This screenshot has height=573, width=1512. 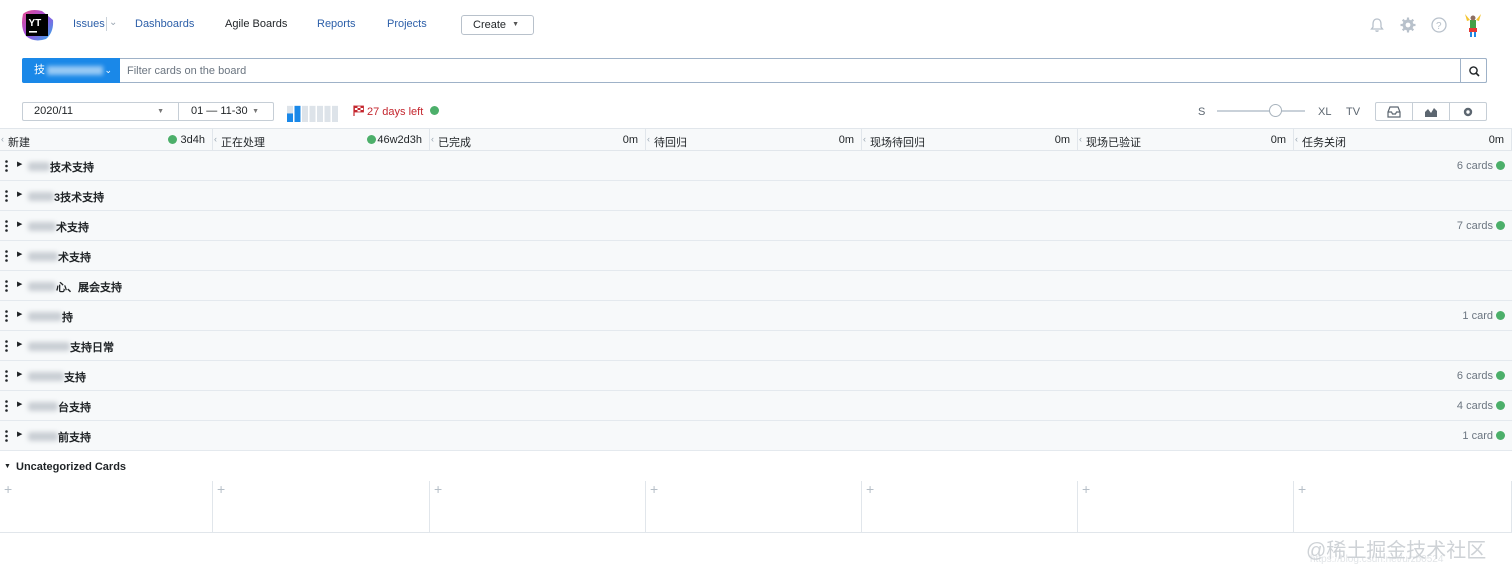 What do you see at coordinates (41, 196) in the screenshot?
I see `swimlane-name-redacted` at bounding box center [41, 196].